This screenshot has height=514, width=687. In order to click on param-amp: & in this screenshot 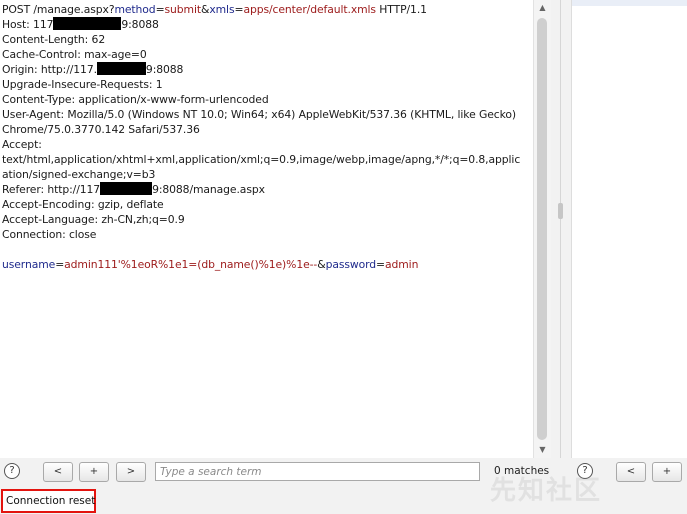, I will do `click(321, 264)`.